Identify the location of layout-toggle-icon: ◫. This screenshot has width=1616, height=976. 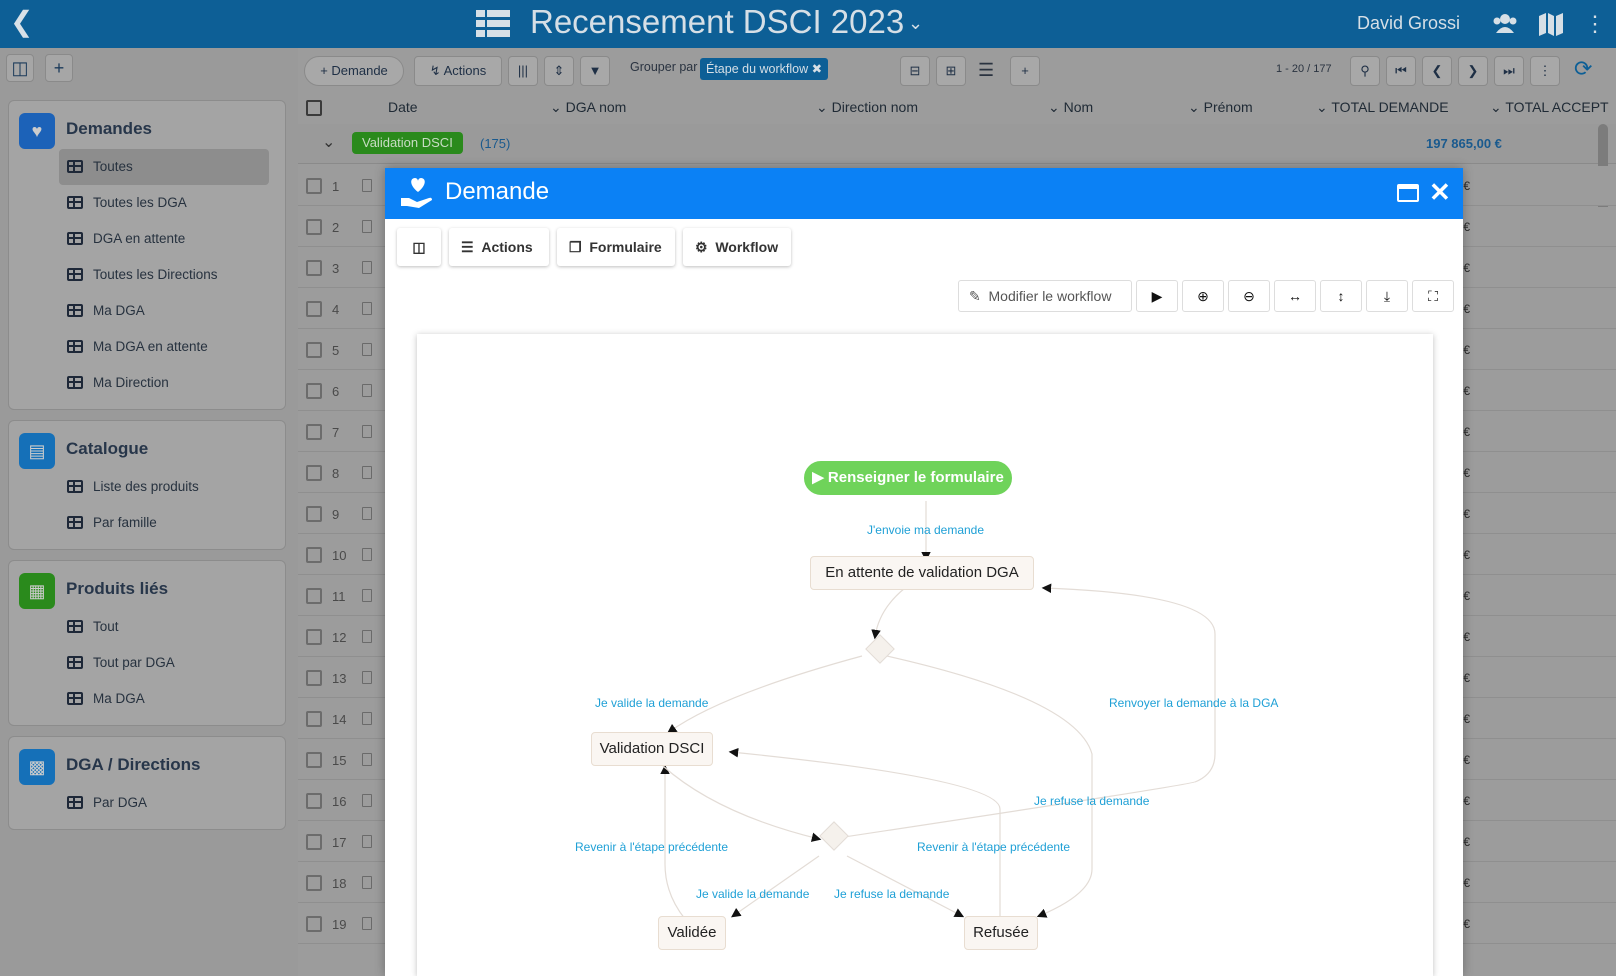
(419, 247).